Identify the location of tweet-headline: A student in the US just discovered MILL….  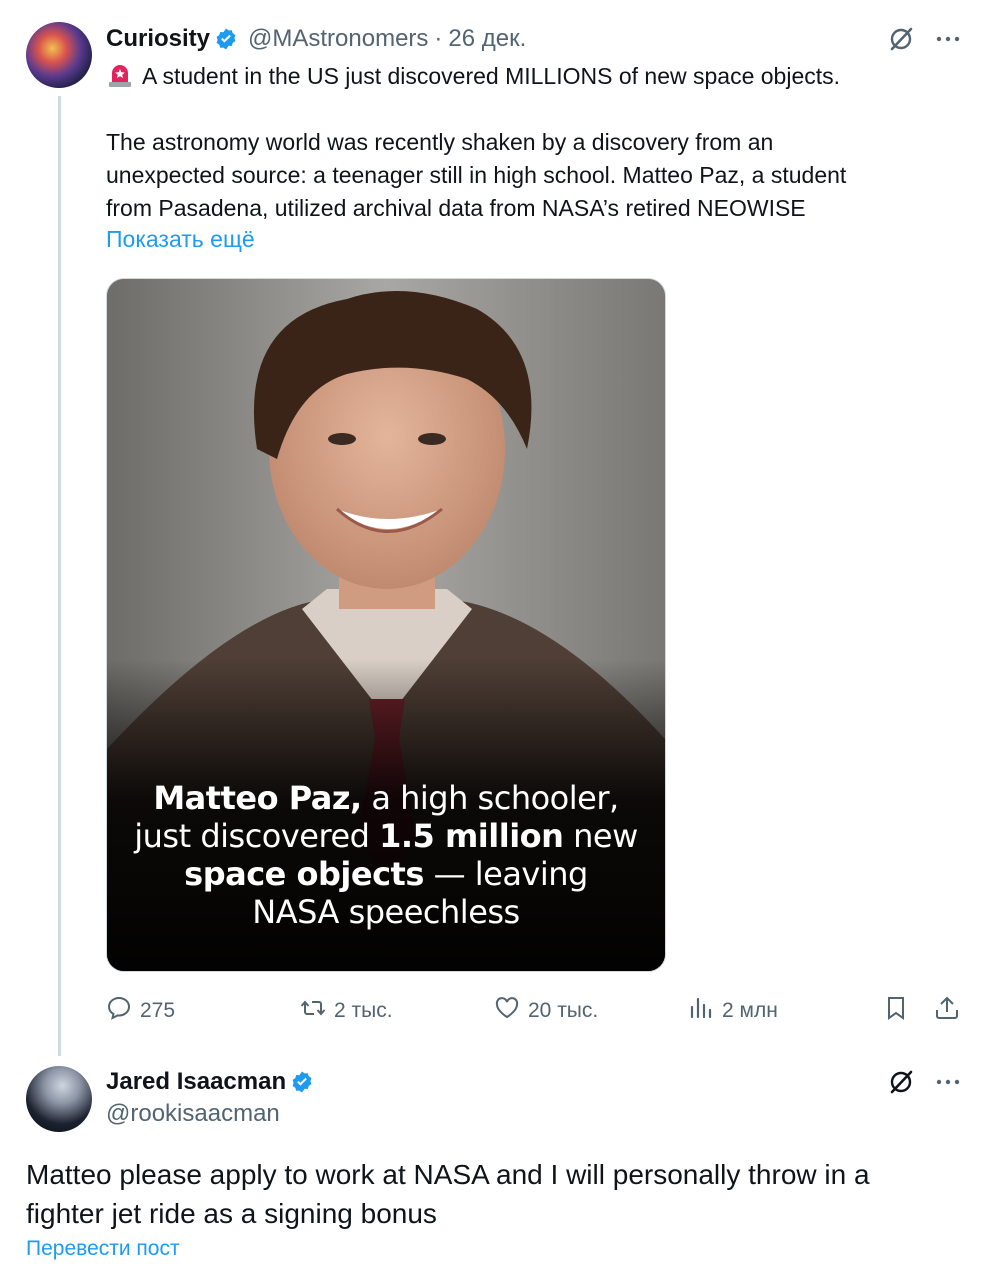
(536, 76).